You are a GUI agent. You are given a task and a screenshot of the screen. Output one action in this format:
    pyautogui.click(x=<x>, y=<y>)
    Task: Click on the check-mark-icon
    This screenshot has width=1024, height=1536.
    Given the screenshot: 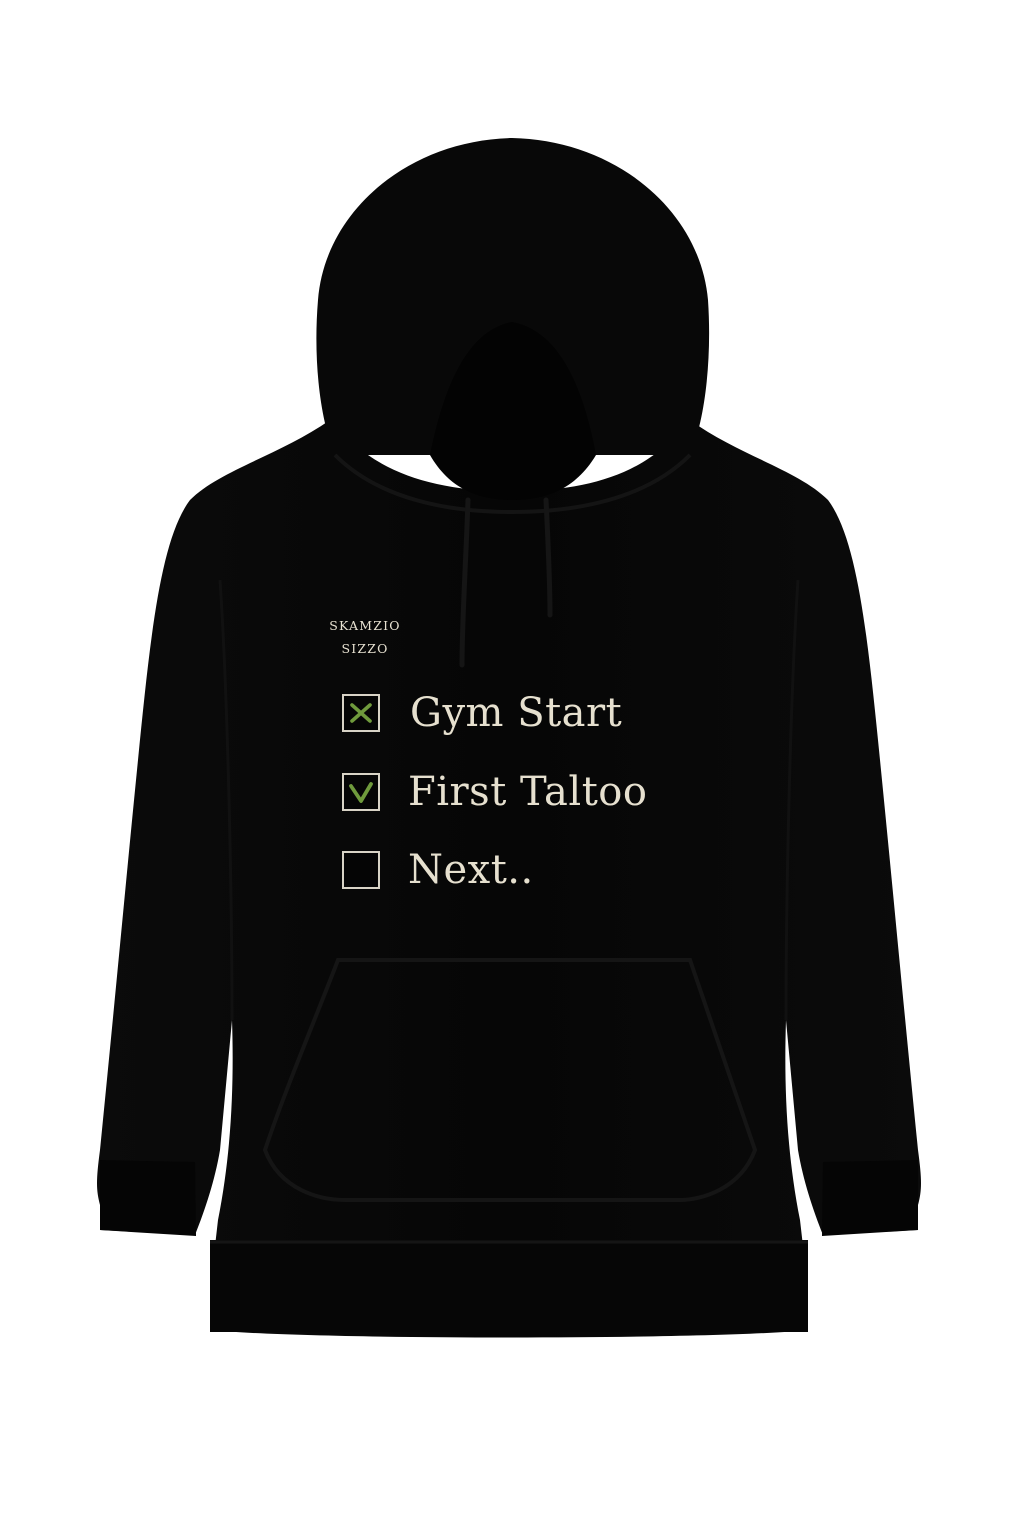 What is the action you would take?
    pyautogui.click(x=361, y=792)
    